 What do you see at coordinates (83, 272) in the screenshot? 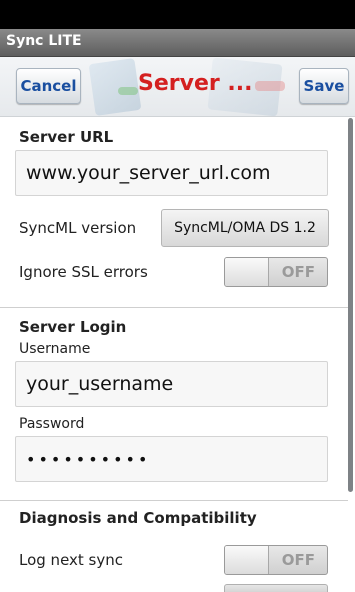
I see `ignore-ssl-label: Ignore SSL errors` at bounding box center [83, 272].